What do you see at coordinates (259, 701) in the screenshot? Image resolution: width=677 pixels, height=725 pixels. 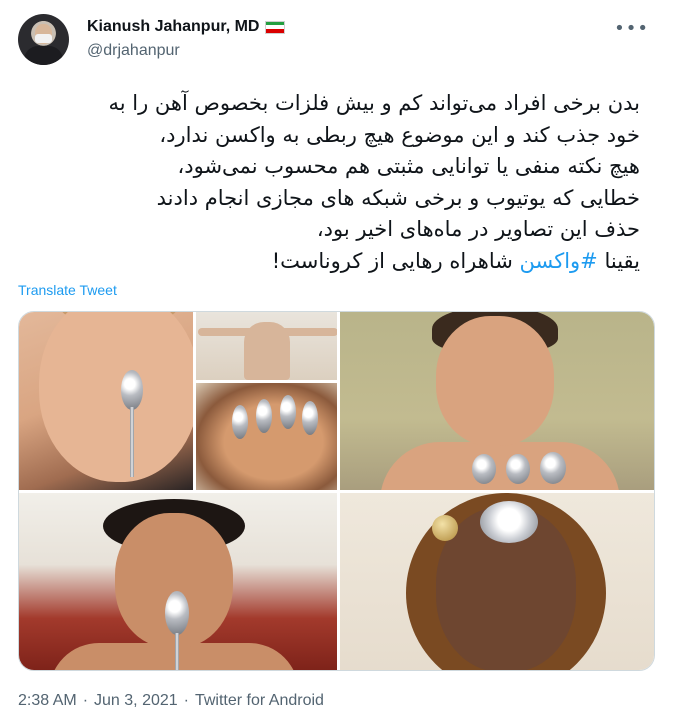 I see `tweet-source-link: Twitter for Android` at bounding box center [259, 701].